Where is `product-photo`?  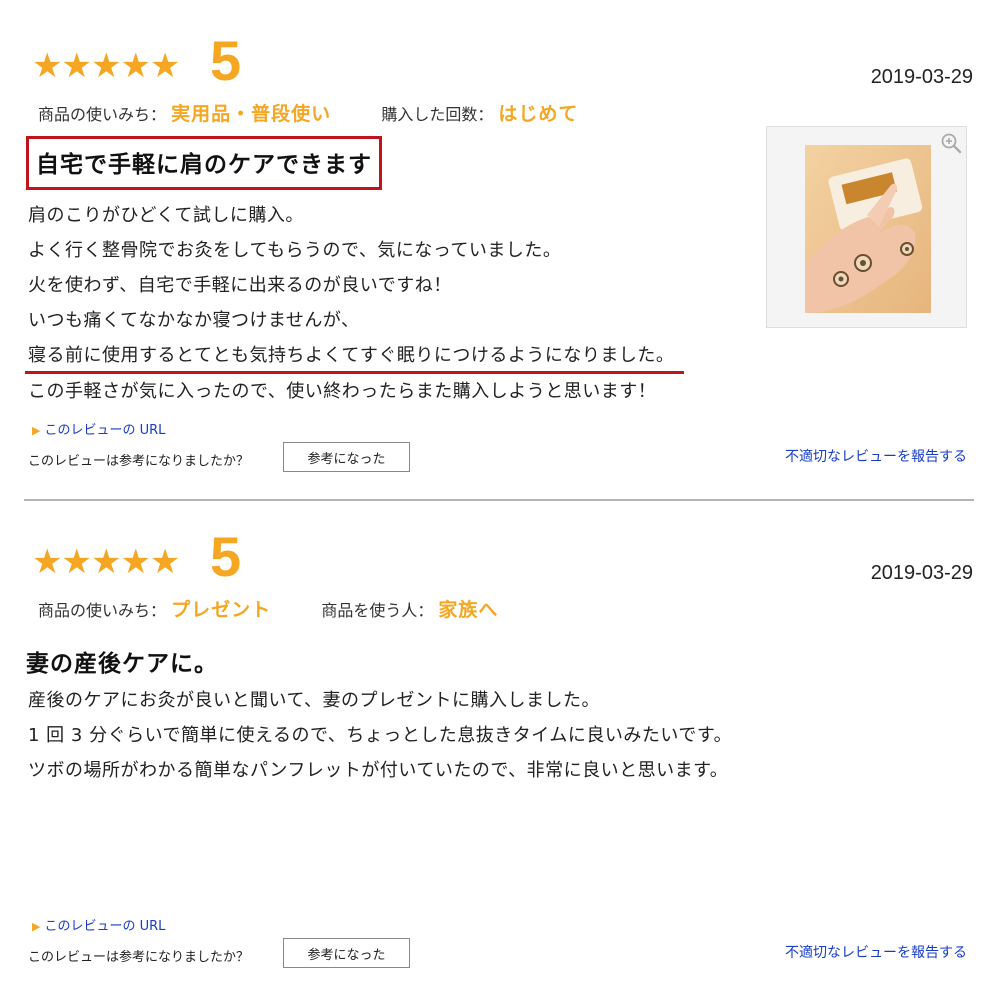
product-photo is located at coordinates (868, 229).